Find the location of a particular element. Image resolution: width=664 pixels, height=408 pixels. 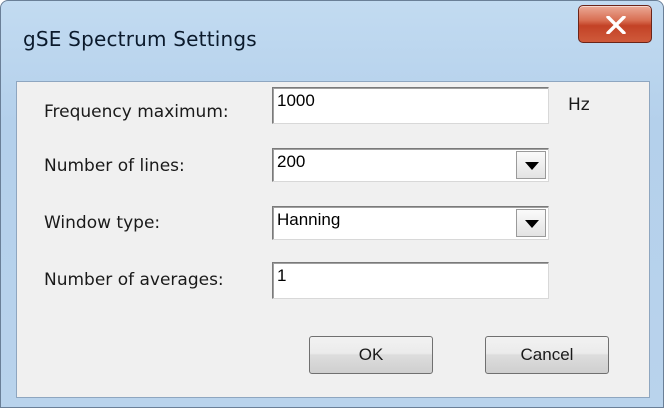

window-title: gSE Spectrum Settings is located at coordinates (140, 39).